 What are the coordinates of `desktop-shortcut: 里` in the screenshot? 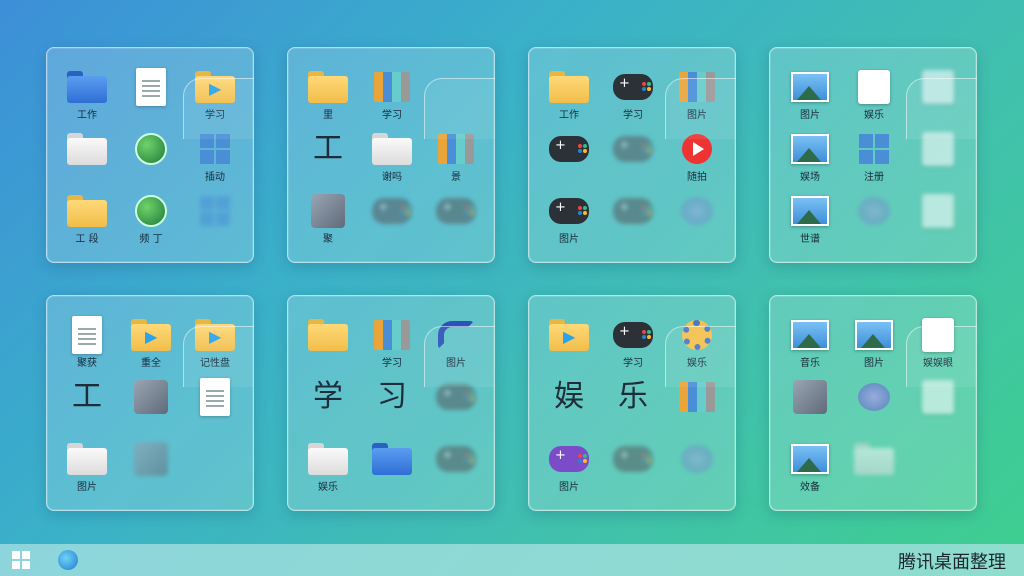 It's located at (328, 99).